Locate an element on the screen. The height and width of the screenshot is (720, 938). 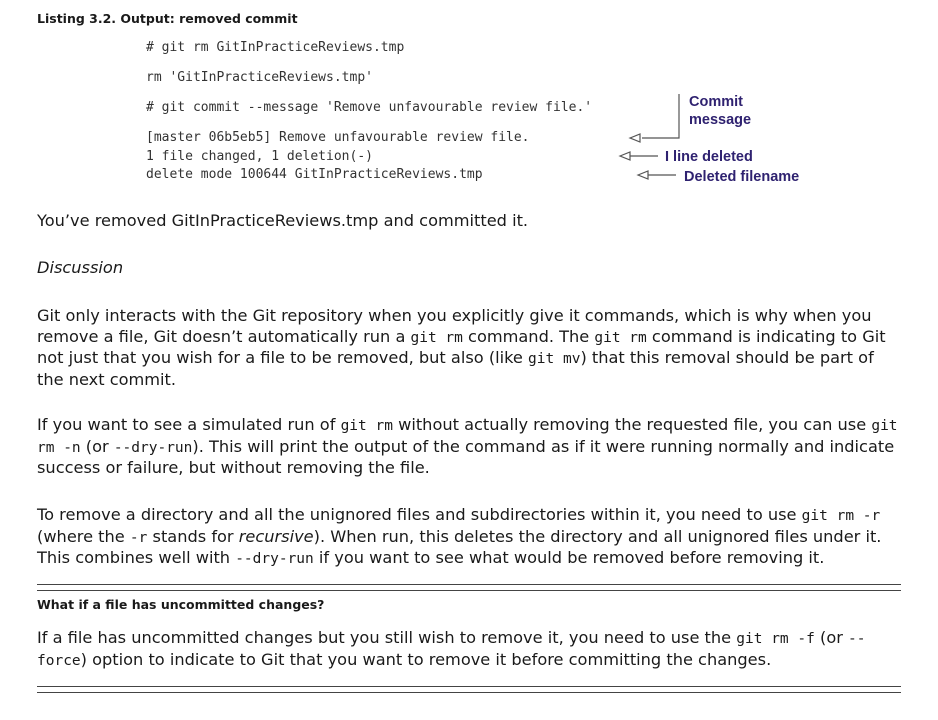
annotation-line-deleted: I line deleted is located at coordinates (709, 157).